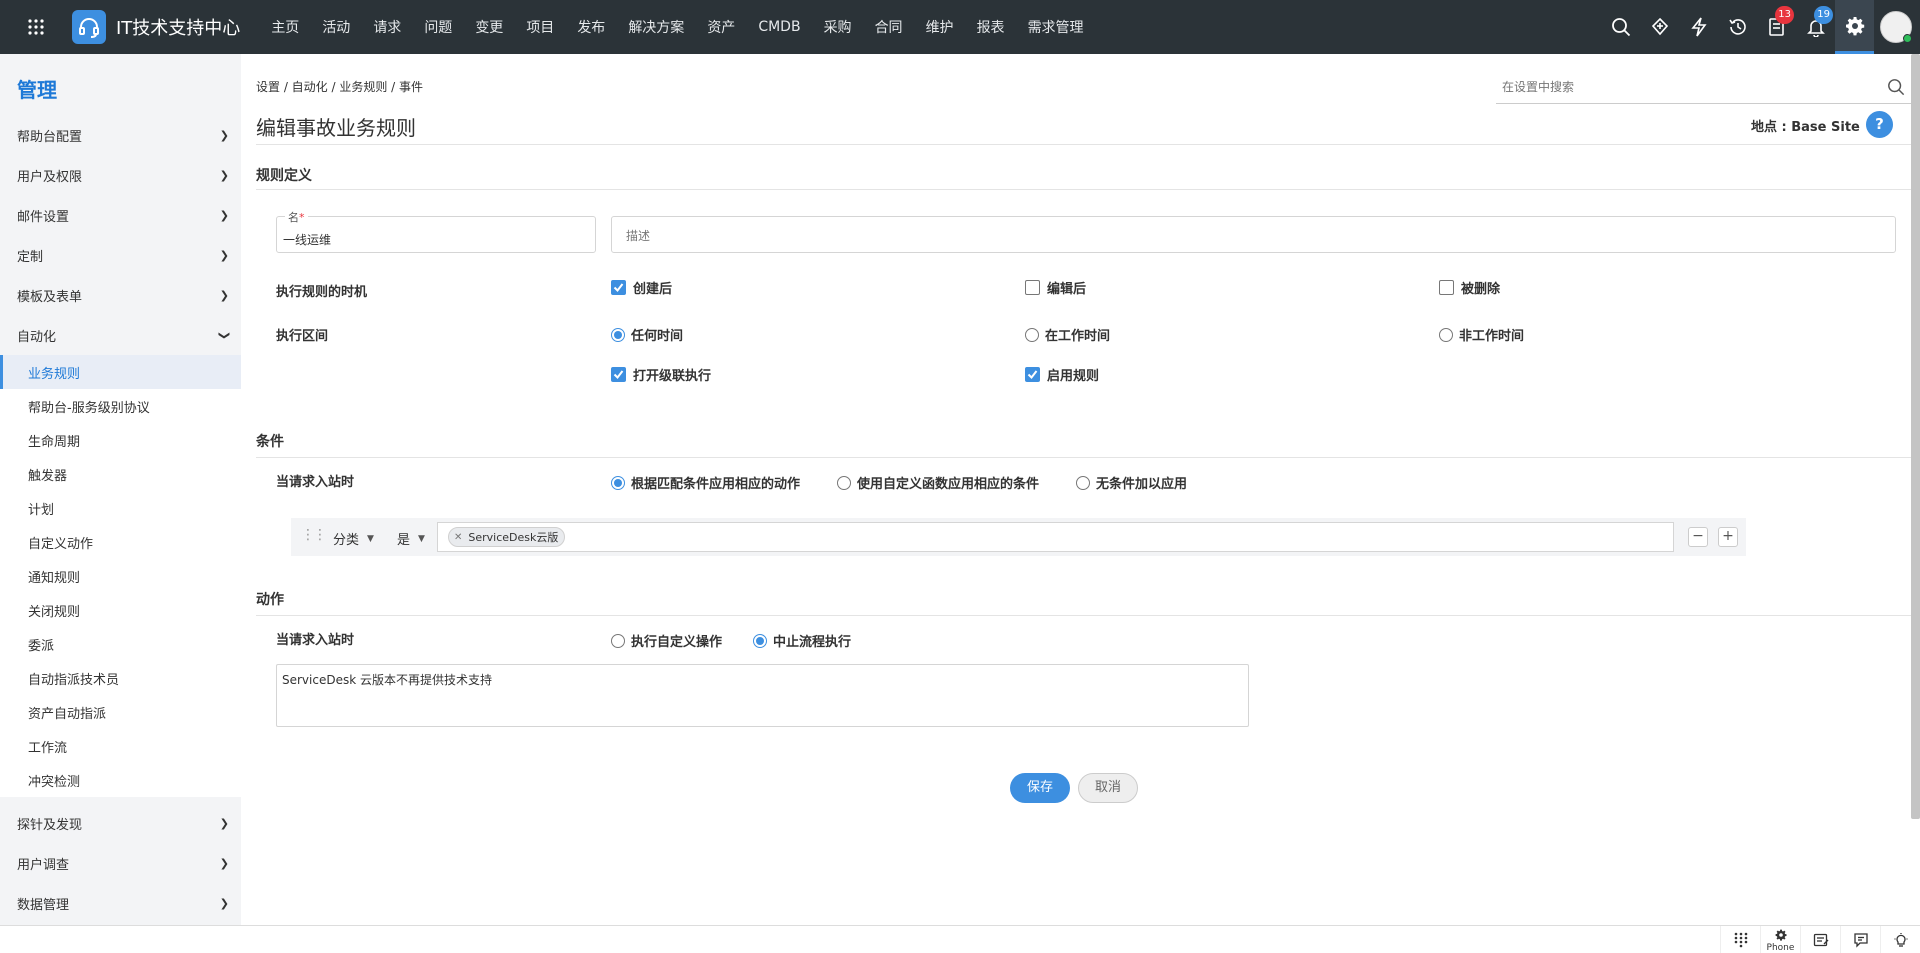 The width and height of the screenshot is (1920, 953). What do you see at coordinates (120, 175) in the screenshot?
I see `sidebar-group-users: 用户及权限 ❯` at bounding box center [120, 175].